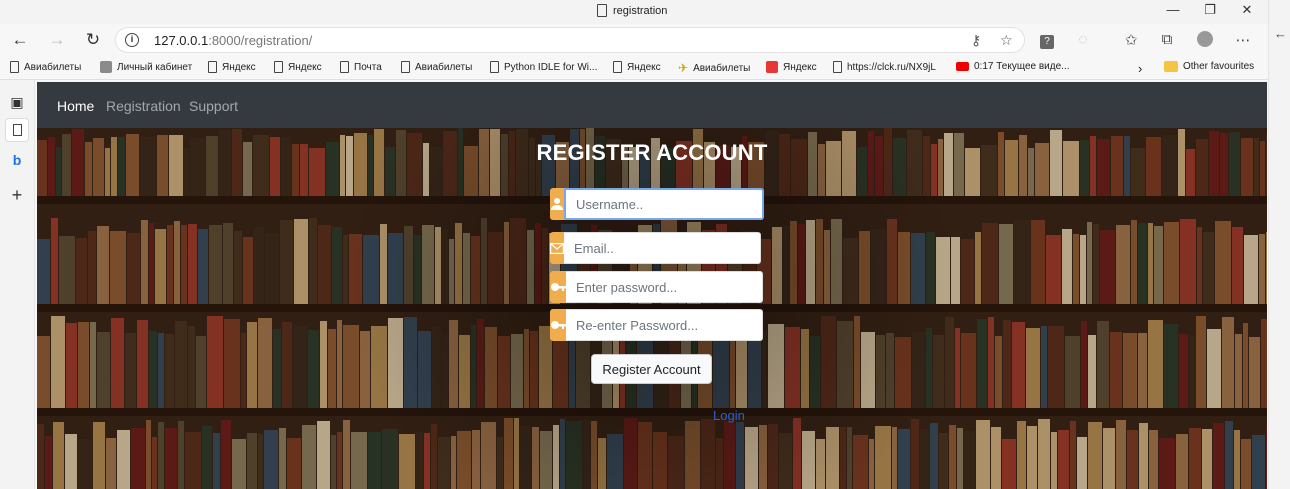 This screenshot has height=489, width=1290. Describe the element at coordinates (1047, 40) in the screenshot. I see `extension-icon: ?` at that location.